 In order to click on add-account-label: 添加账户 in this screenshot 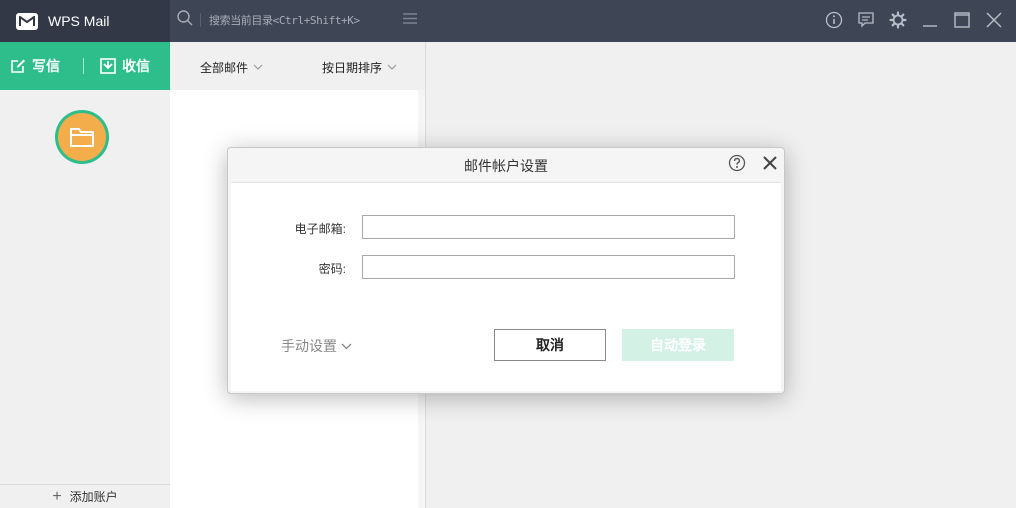, I will do `click(93, 497)`.